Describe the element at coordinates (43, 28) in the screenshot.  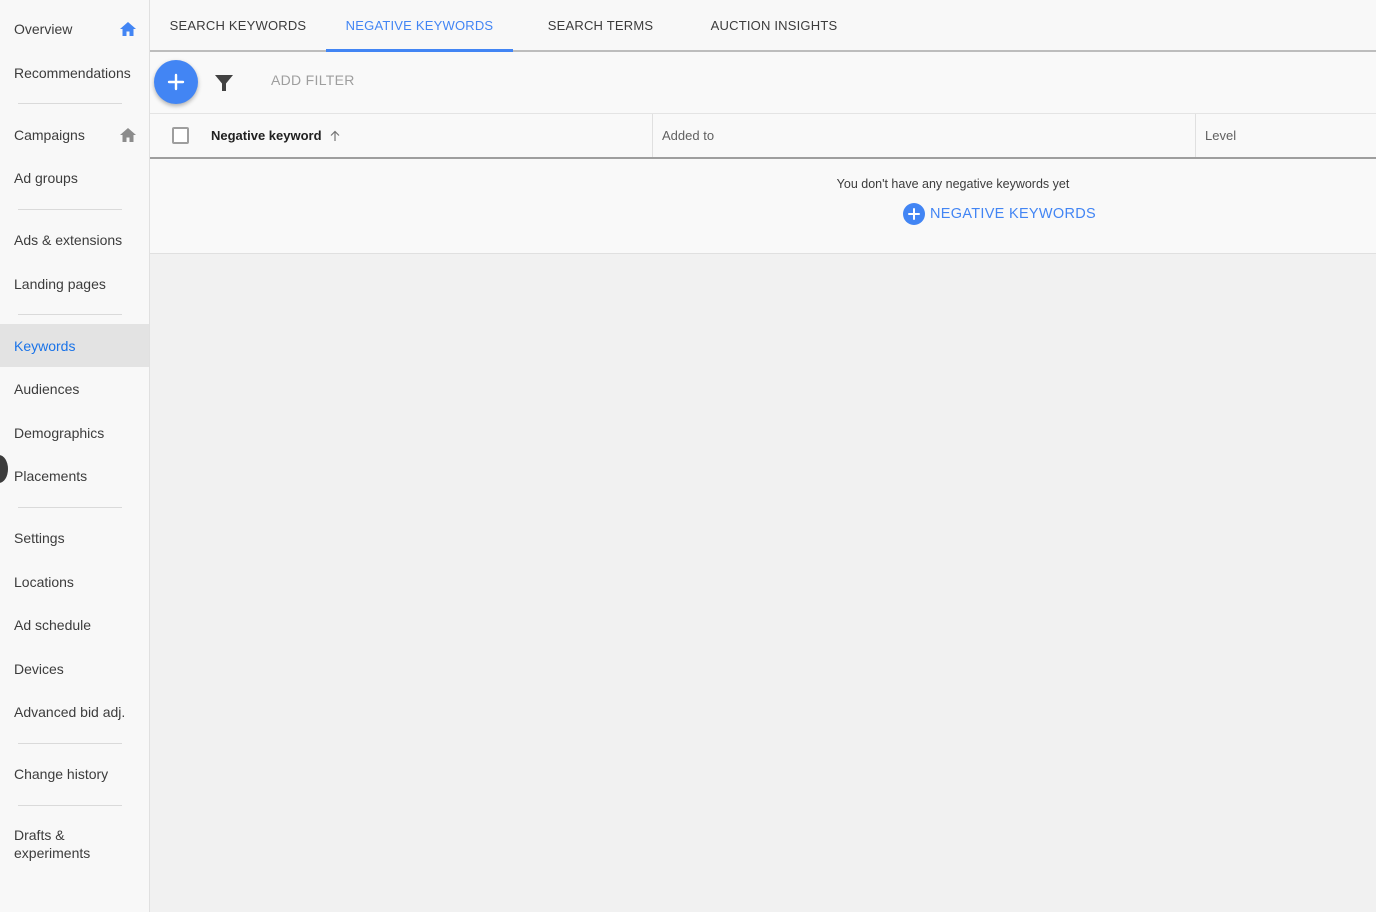
I see `sidebar-item-label: Overview` at that location.